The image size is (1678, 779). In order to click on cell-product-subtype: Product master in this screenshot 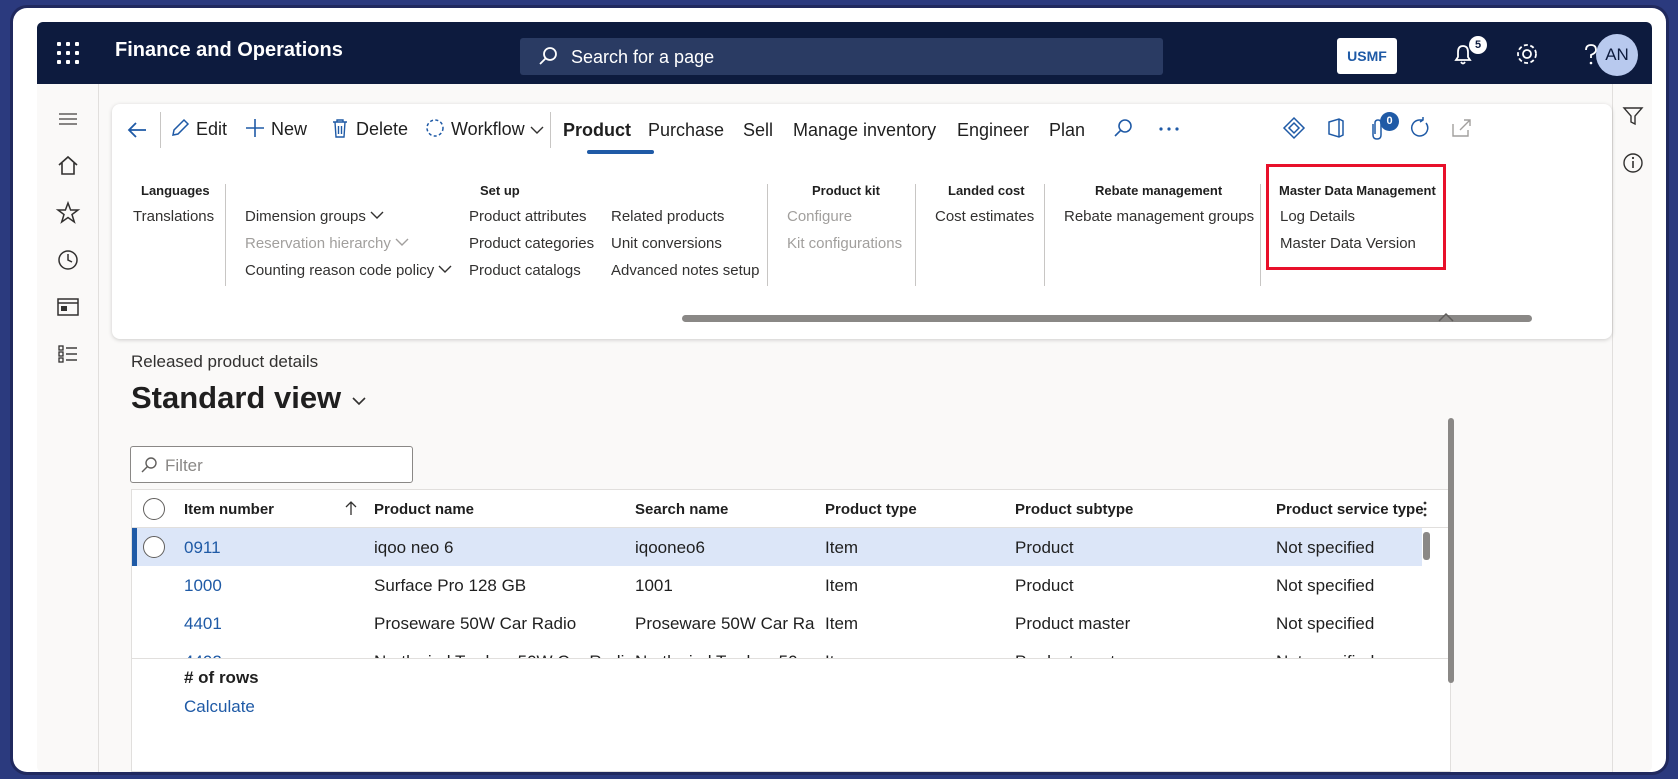, I will do `click(1073, 623)`.